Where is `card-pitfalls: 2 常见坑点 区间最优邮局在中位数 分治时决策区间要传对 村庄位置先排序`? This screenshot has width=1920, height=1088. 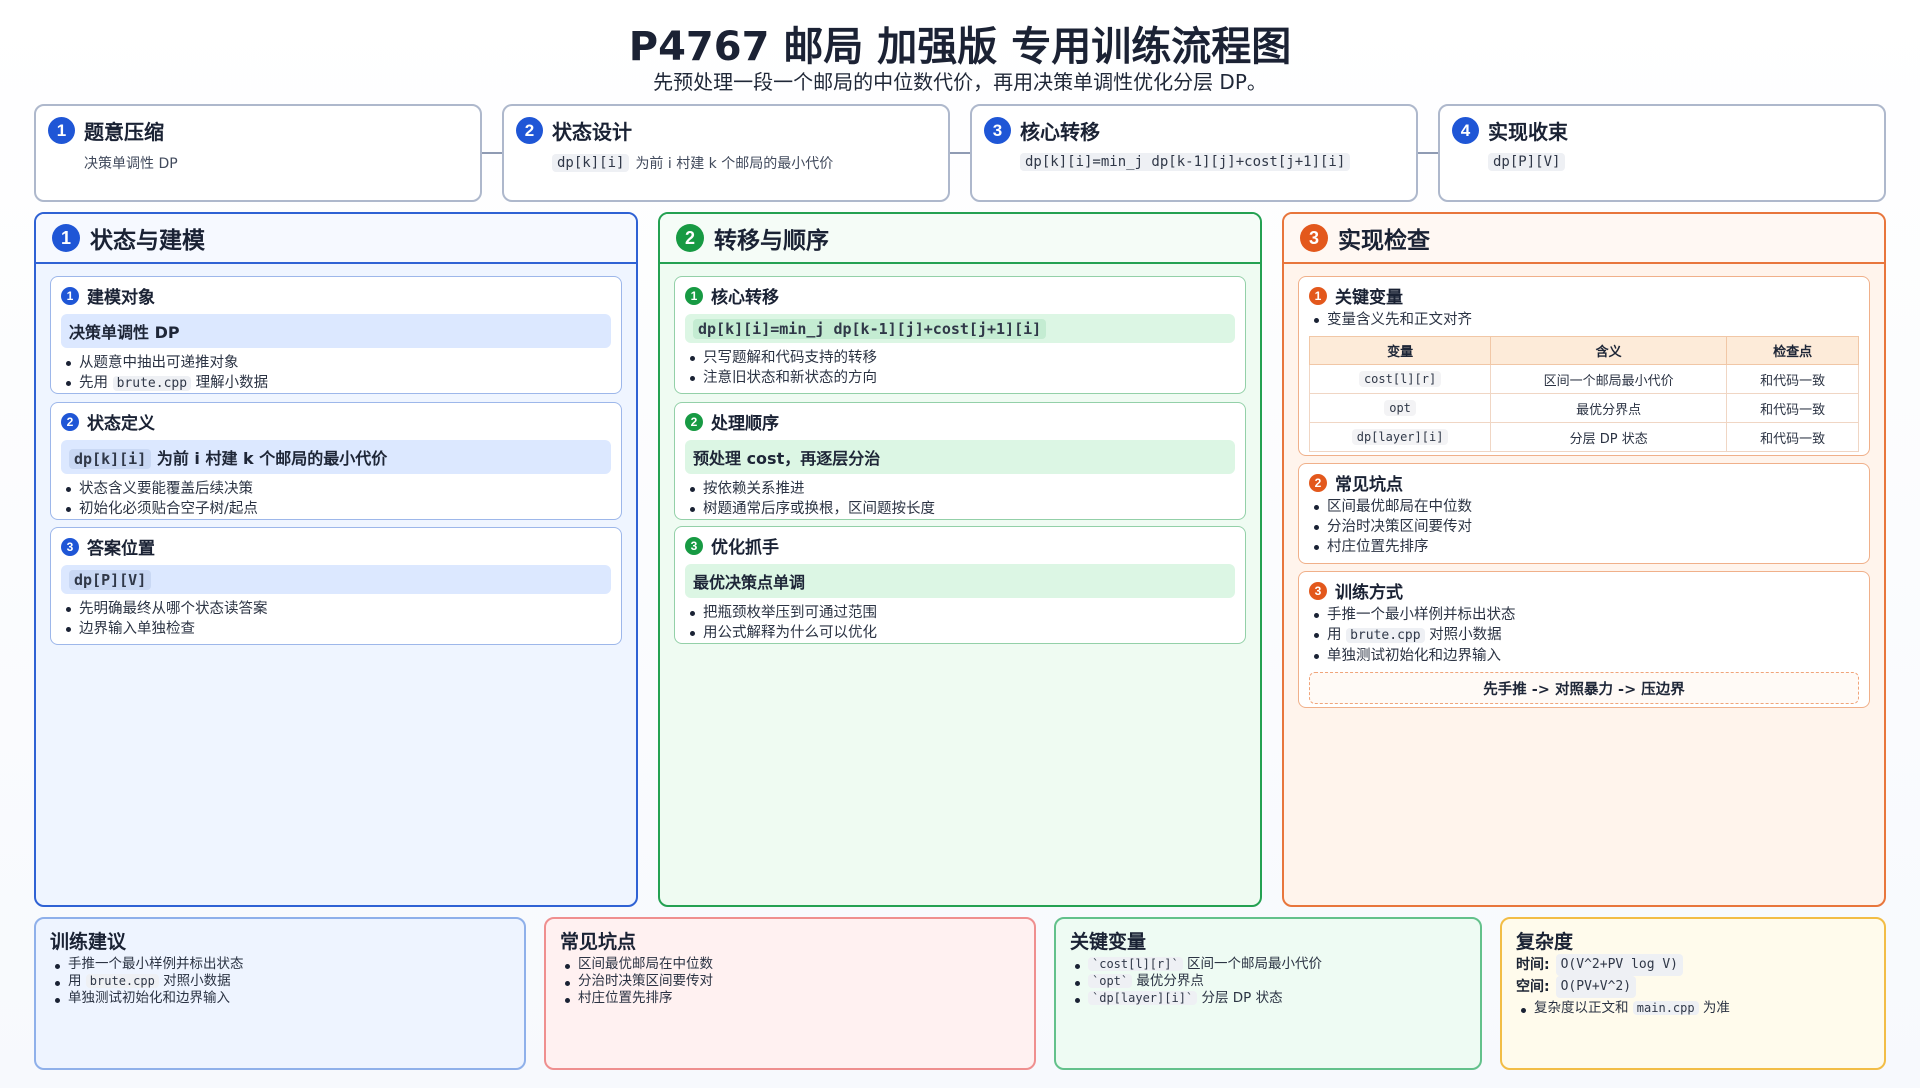 card-pitfalls: 2 常见坑点 区间最优邮局在中位数 分治时决策区间要传对 村庄位置先排序 is located at coordinates (1584, 513).